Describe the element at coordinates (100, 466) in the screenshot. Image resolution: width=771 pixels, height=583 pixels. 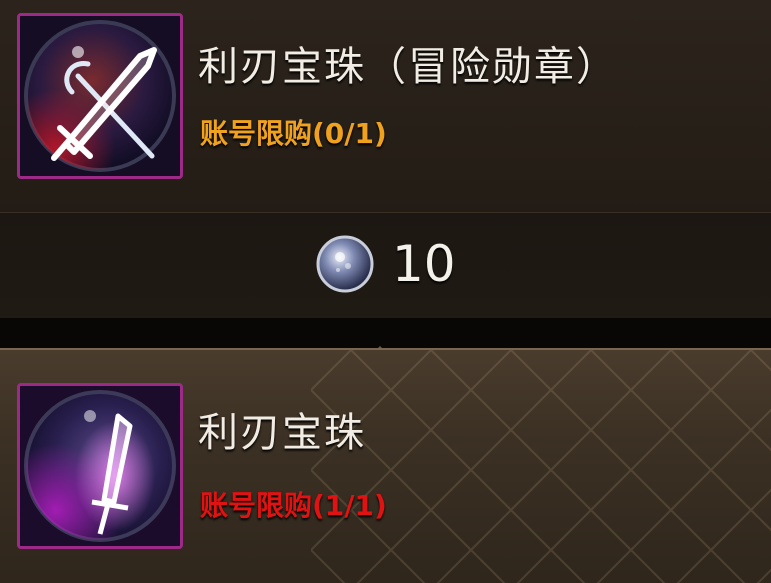
I see `purple-sword-orb-icon` at that location.